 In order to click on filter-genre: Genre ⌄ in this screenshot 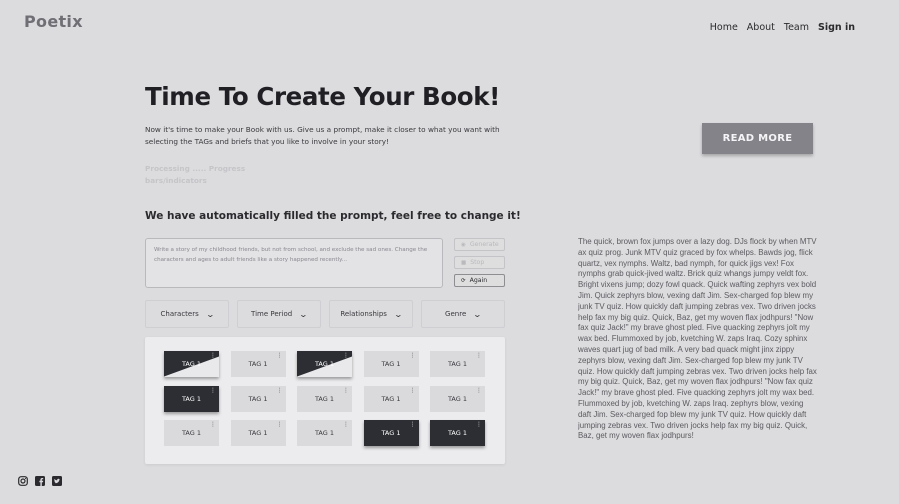, I will do `click(463, 314)`.